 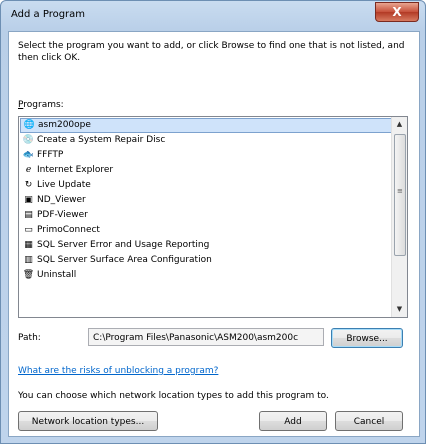 I want to click on list-item-label: SQL Server Error and Usage Reporting, so click(x=123, y=245).